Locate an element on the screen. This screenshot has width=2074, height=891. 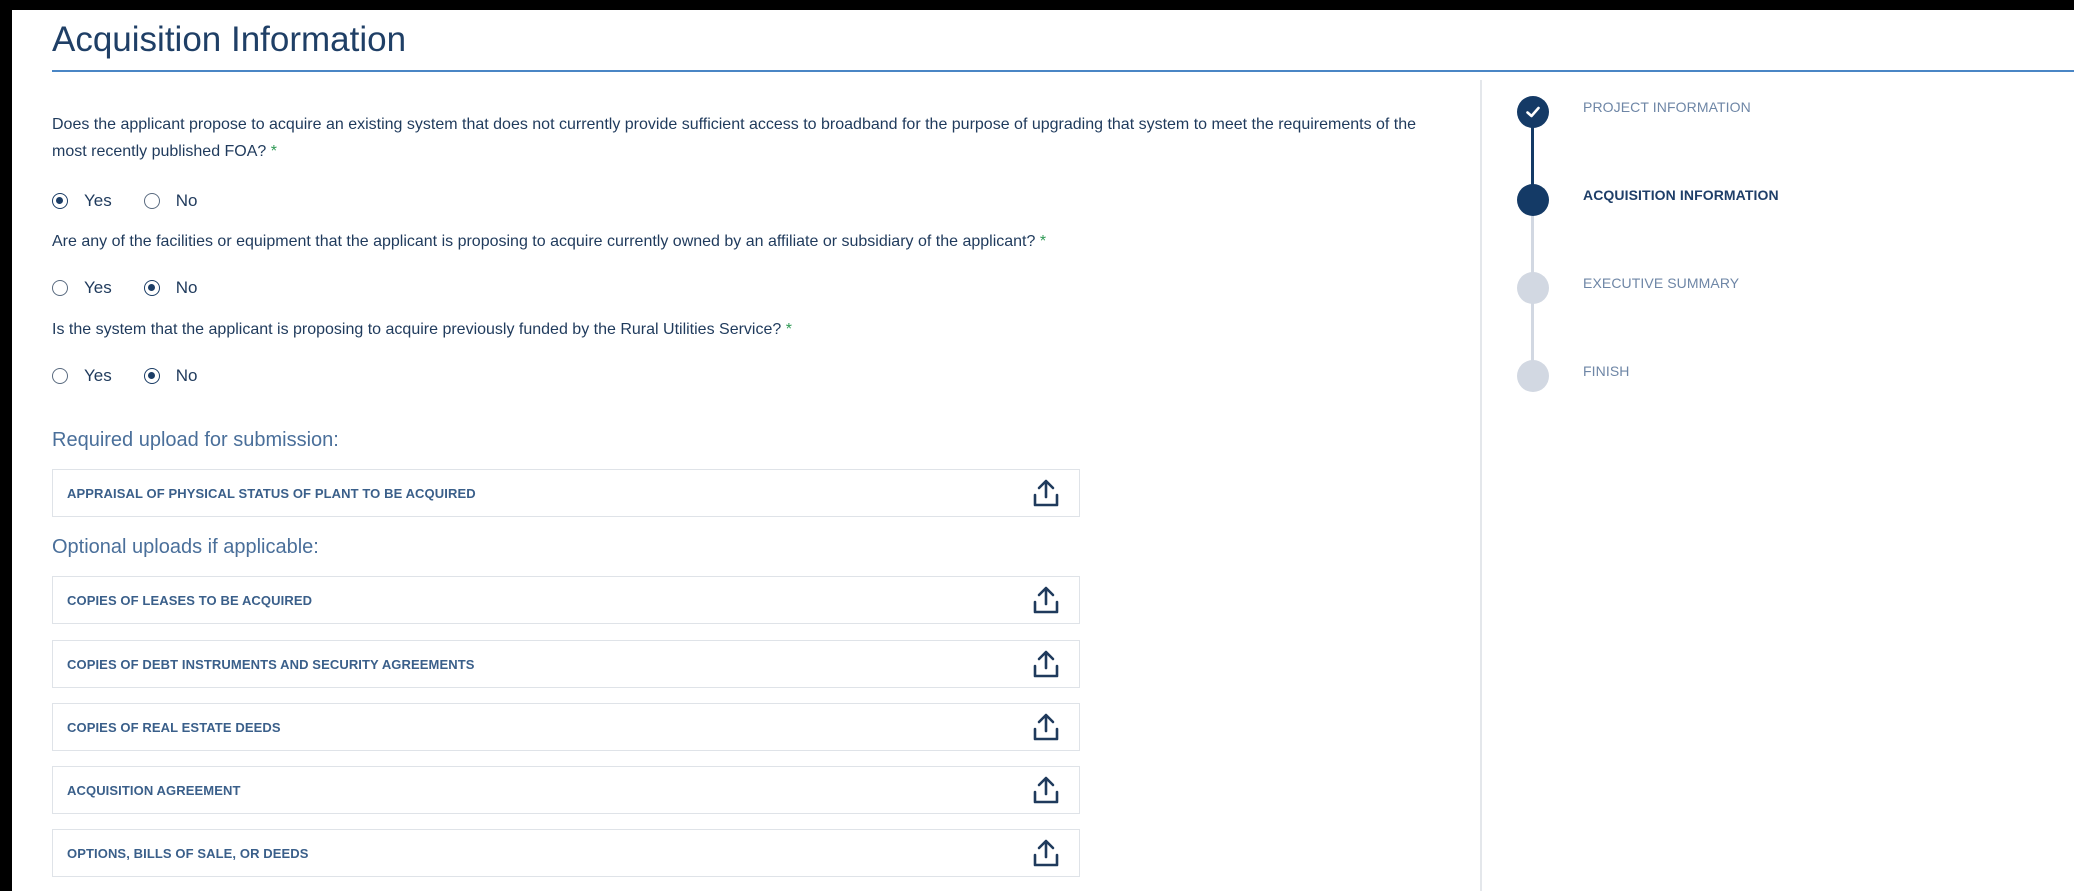
upload-label: COPIES OF REAL ESTATE DEEDS is located at coordinates (174, 727).